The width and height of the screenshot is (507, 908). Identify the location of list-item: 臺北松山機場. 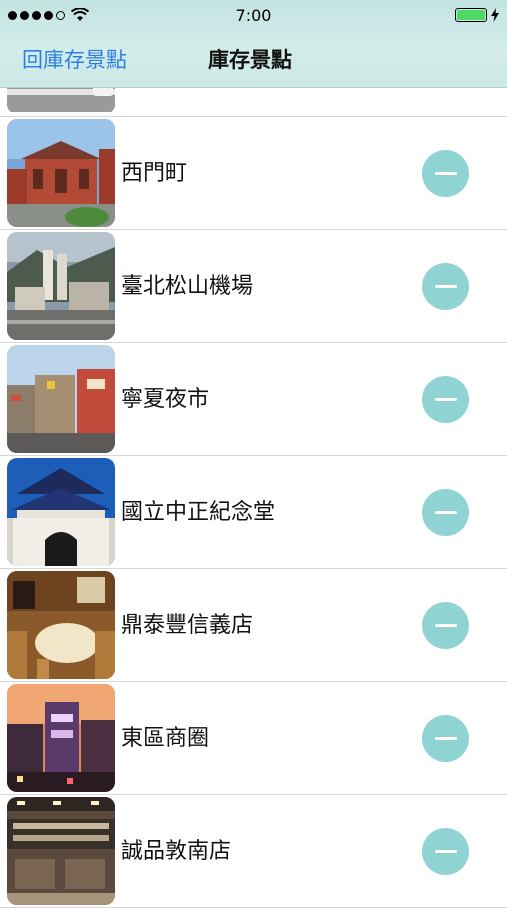
(253, 286).